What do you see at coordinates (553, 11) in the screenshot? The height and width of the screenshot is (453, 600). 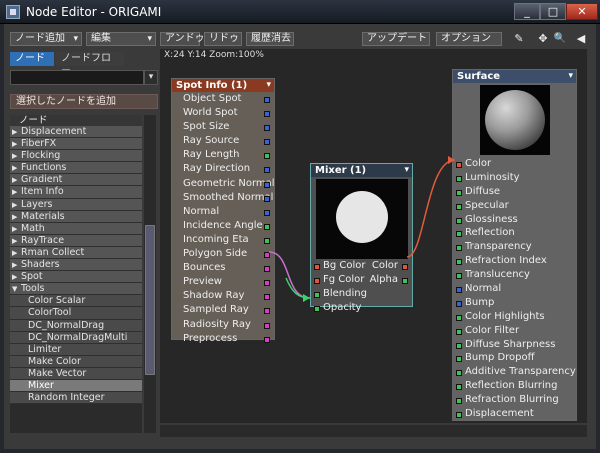 I see `maximize-button: □` at bounding box center [553, 11].